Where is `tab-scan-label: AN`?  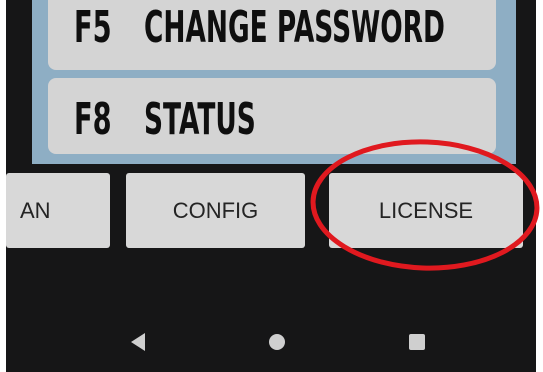 tab-scan-label: AN is located at coordinates (35, 210).